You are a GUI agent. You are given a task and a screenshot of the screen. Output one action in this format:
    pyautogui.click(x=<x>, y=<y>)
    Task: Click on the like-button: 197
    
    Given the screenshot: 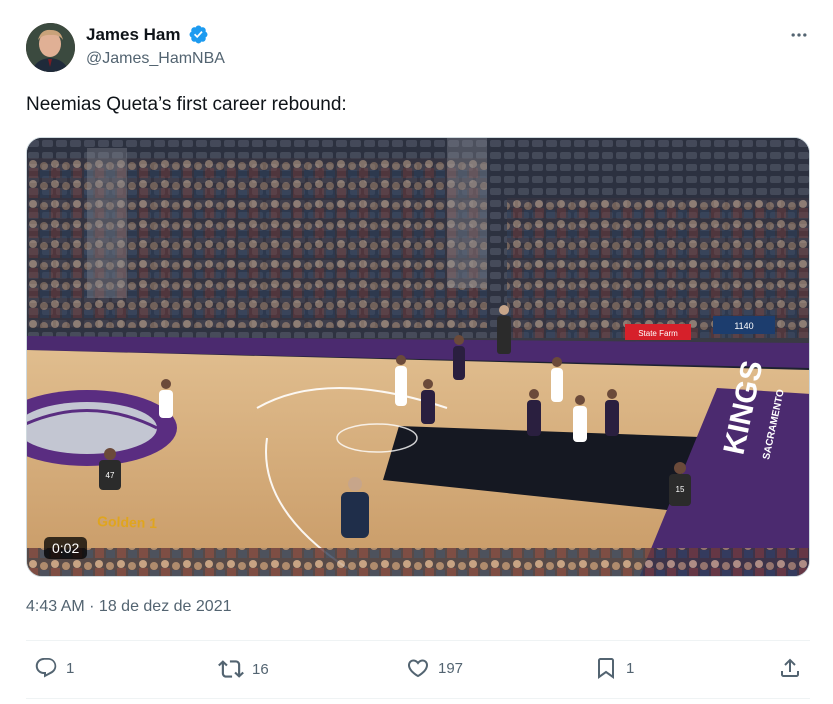 What is the action you would take?
    pyautogui.click(x=434, y=668)
    